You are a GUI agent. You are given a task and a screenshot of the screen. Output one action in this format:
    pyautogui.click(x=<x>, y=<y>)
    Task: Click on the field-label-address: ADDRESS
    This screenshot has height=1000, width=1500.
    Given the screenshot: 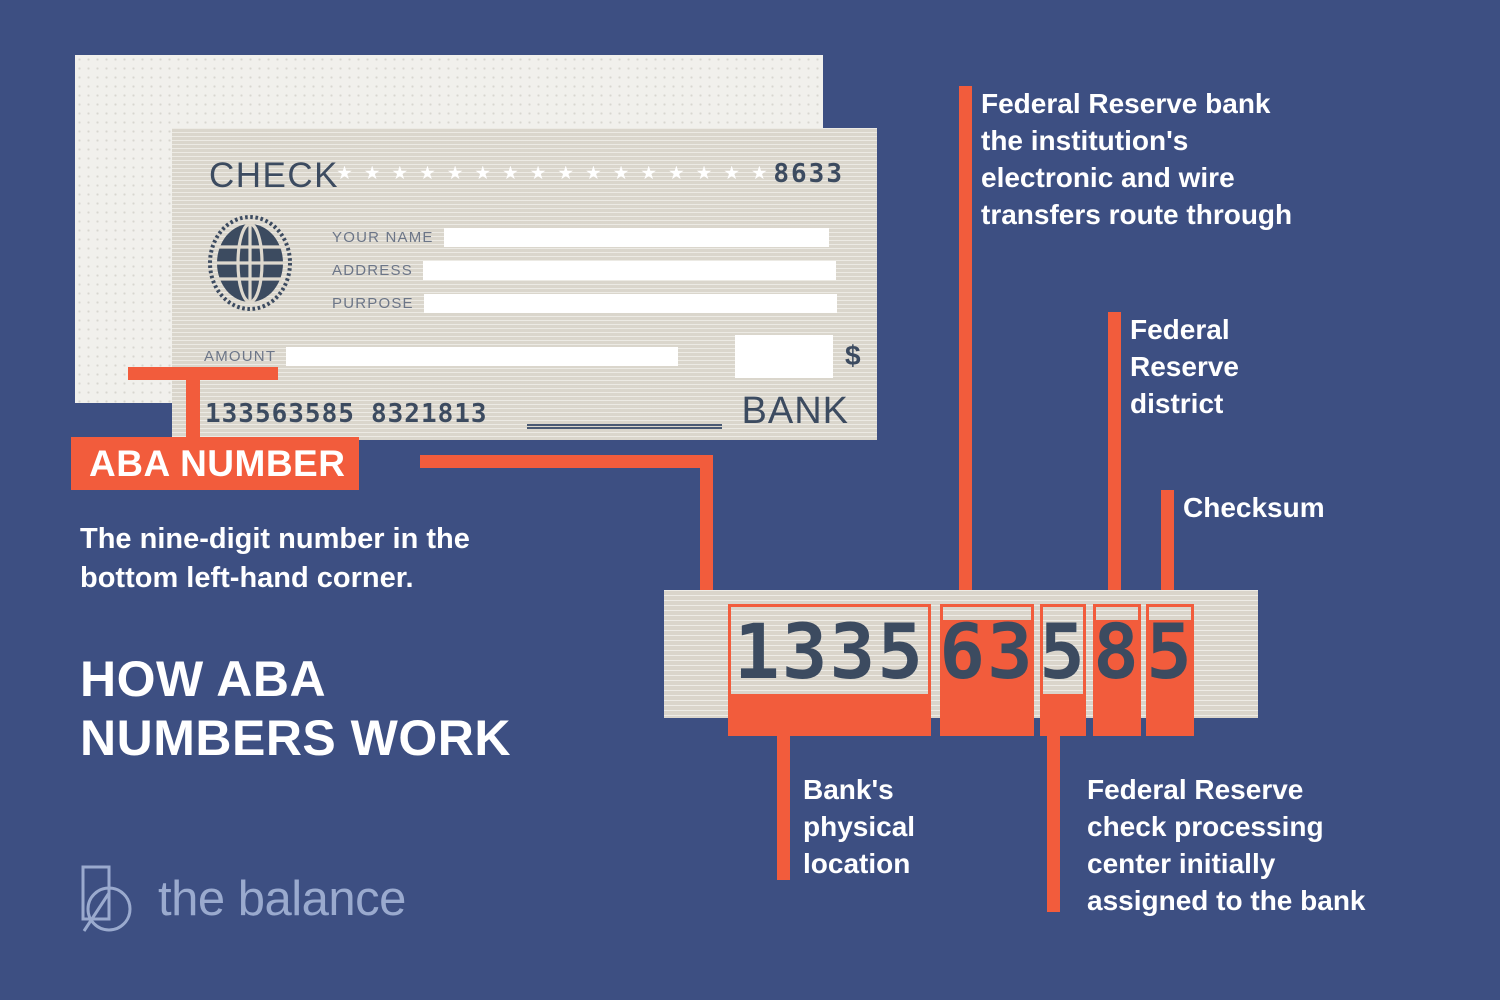 What is the action you would take?
    pyautogui.click(x=372, y=270)
    